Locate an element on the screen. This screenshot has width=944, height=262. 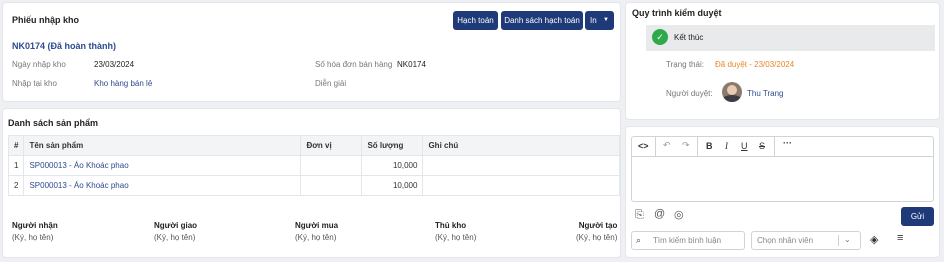
staff-placeholder: Chọn nhân viên is located at coordinates (785, 240).